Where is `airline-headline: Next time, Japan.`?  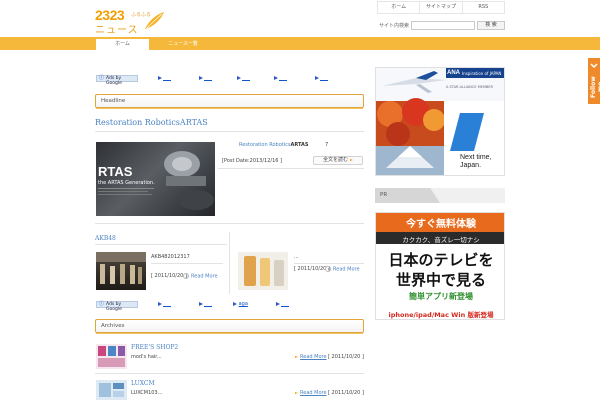
airline-headline: Next time, Japan. is located at coordinates (476, 161).